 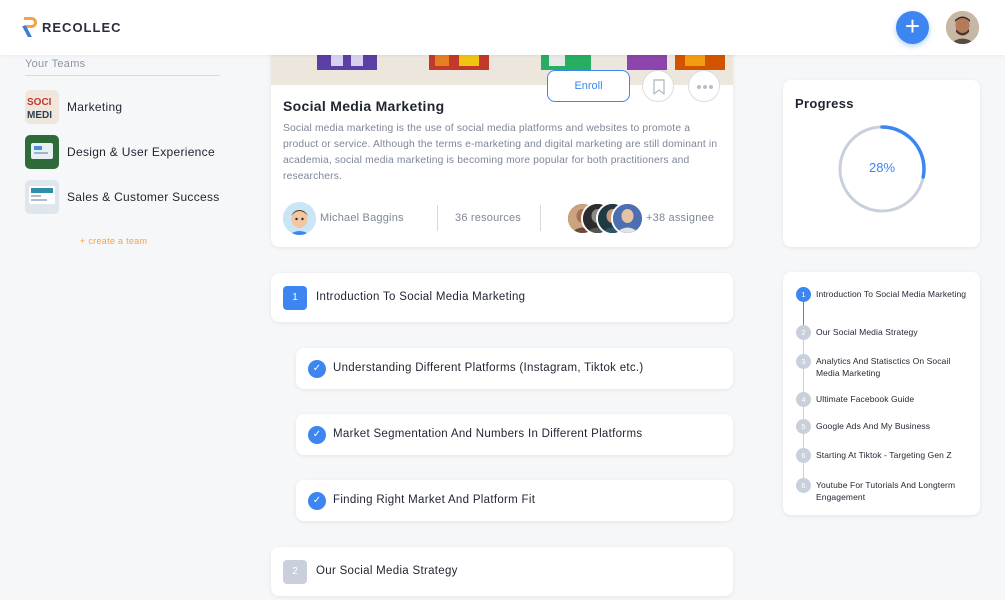 I want to click on team-item-sales: Sales & Customer Success, so click(x=122, y=197).